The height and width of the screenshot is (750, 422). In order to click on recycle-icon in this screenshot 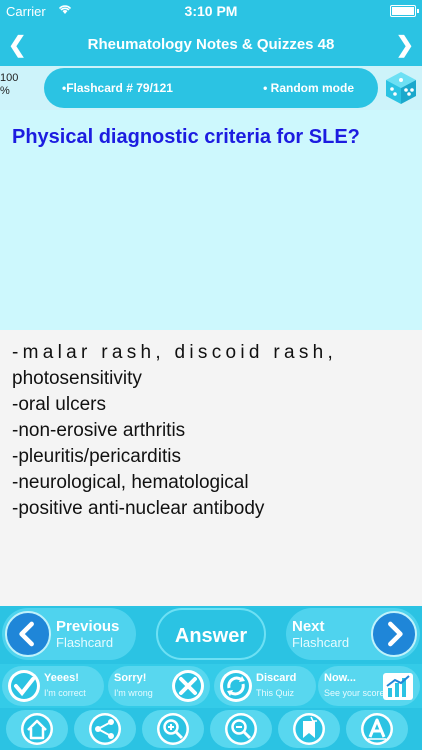, I will do `click(236, 686)`.